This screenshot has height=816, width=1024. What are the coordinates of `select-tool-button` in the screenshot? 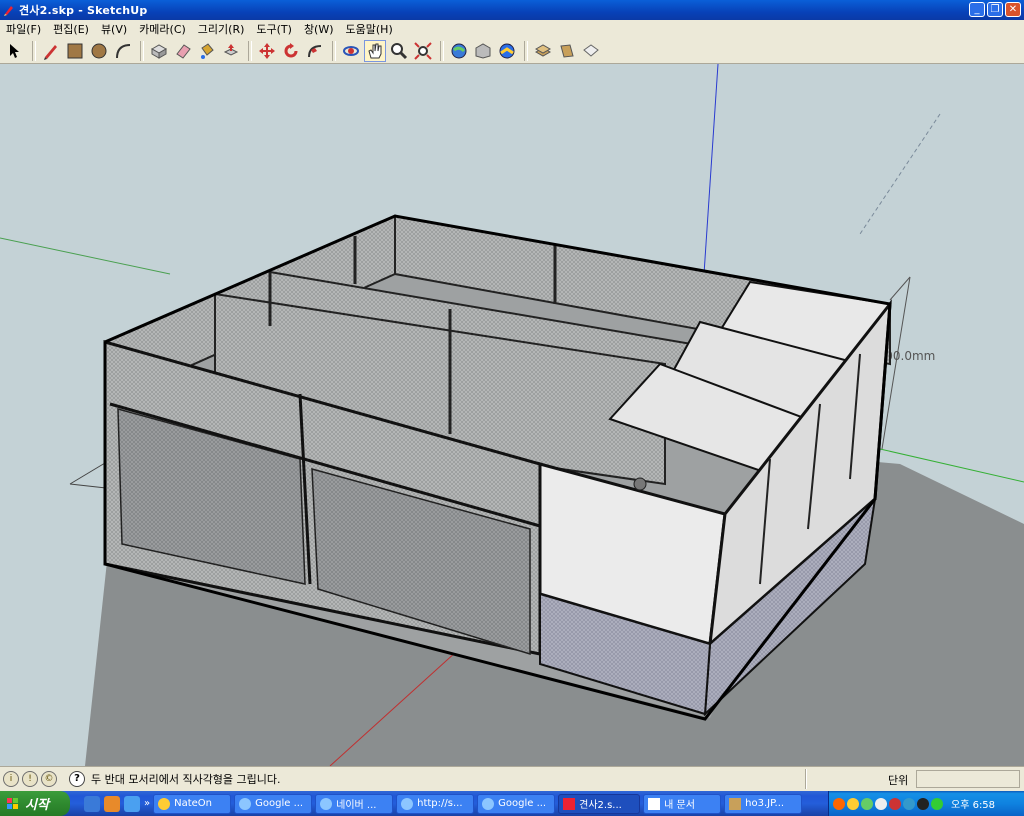 It's located at (15, 51).